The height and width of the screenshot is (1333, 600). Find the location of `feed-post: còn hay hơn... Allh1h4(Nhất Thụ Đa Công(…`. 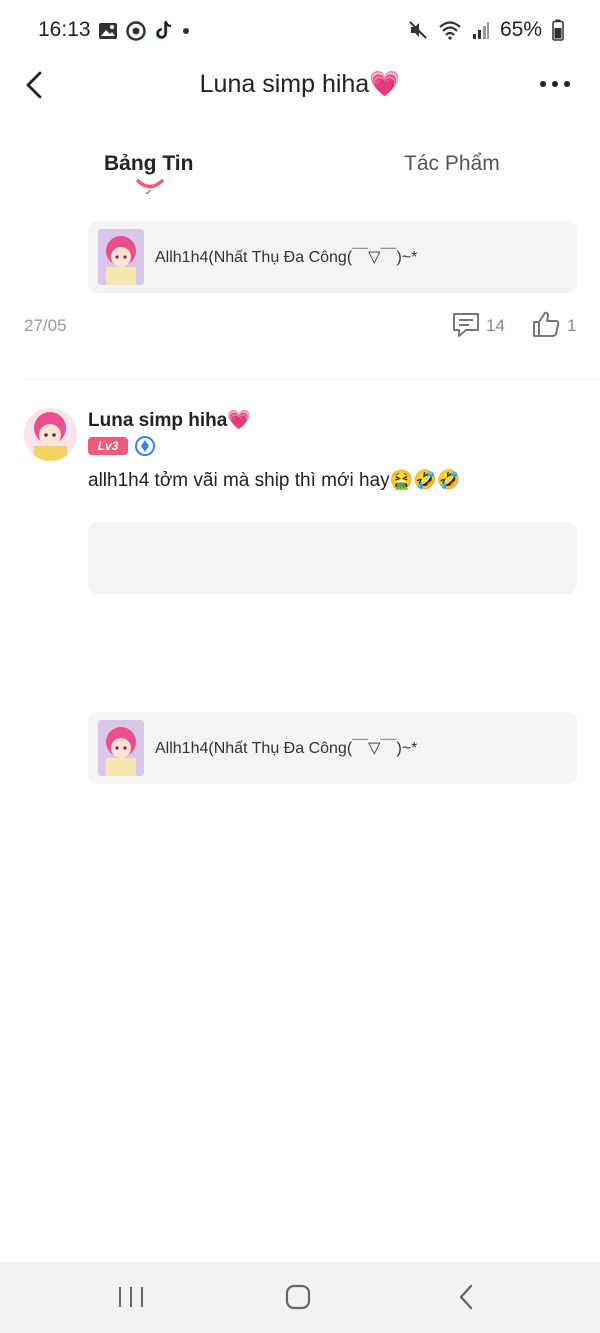

feed-post: còn hay hơn... Allh1h4(Nhất Thụ Đa Công(… is located at coordinates (300, 285).